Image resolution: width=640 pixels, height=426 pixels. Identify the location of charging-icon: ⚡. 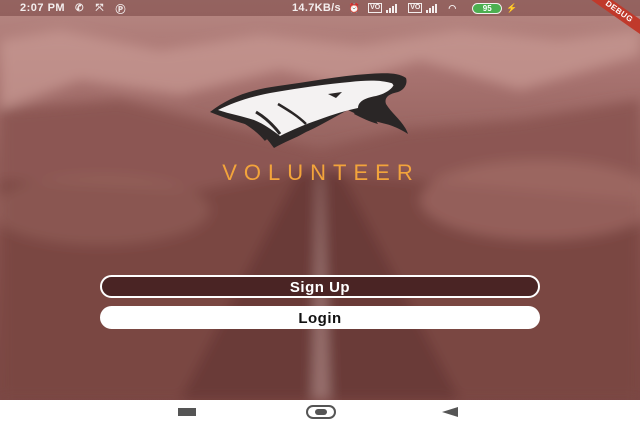
(512, 7).